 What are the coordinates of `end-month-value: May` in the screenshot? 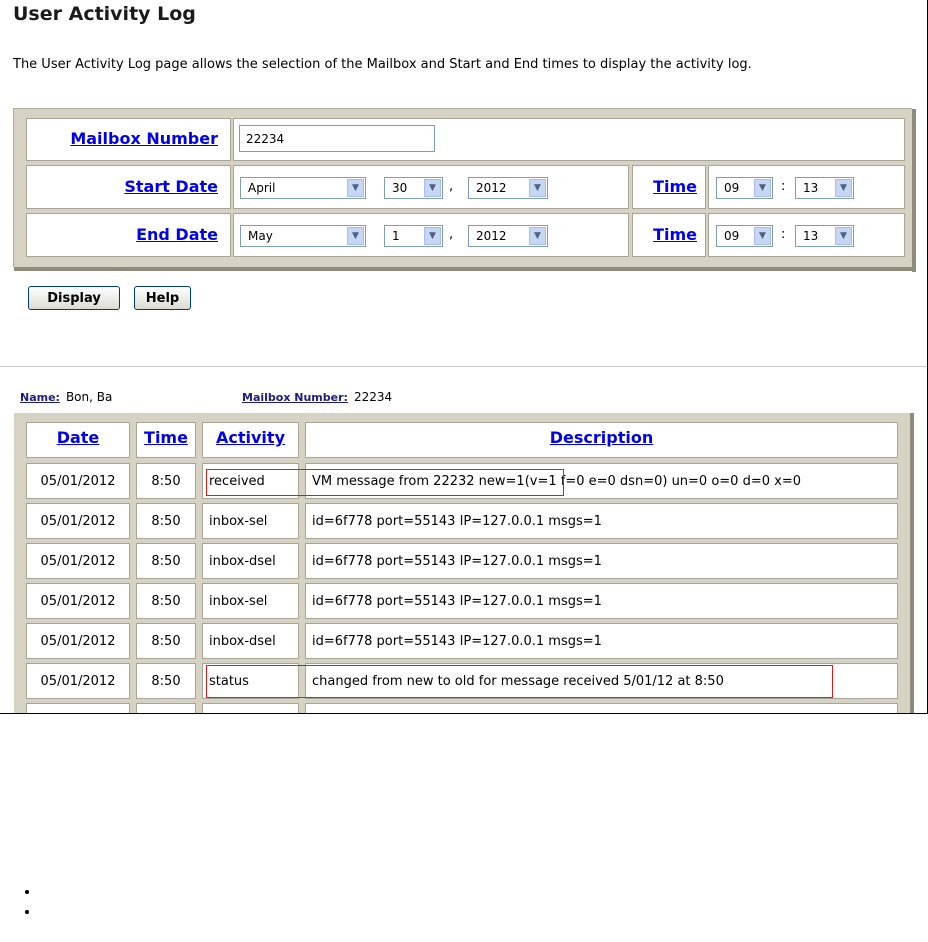 It's located at (260, 236).